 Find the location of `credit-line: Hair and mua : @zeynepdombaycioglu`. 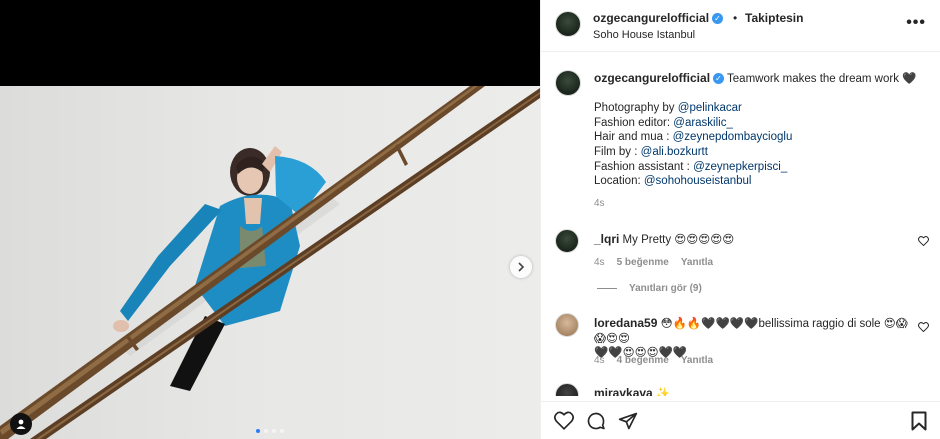

credit-line: Hair and mua : @zeynepdombaycioglu is located at coordinates (693, 137).